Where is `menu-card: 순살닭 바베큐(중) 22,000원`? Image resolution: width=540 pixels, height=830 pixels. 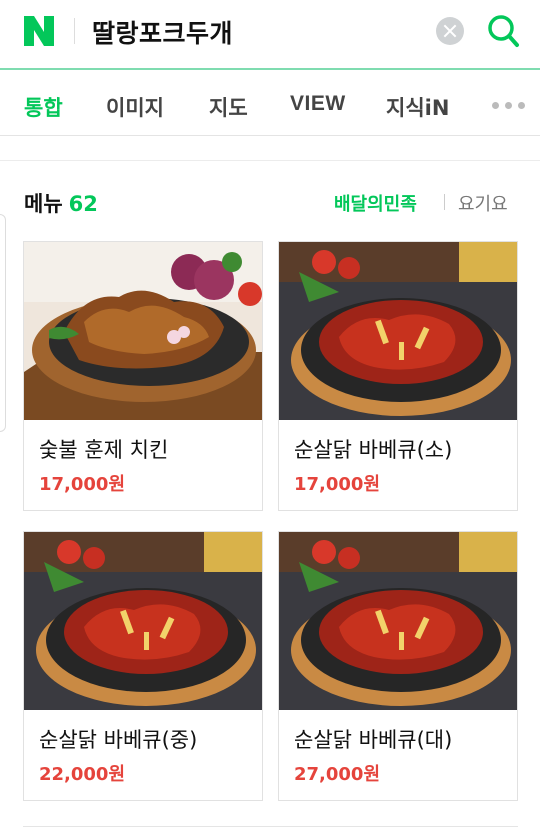
menu-card: 순살닭 바베큐(중) 22,000원 is located at coordinates (143, 666).